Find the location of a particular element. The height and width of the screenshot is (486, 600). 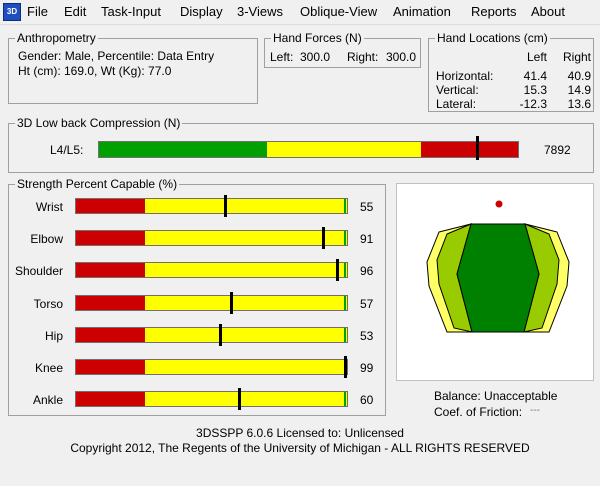

menu-reports: Reports is located at coordinates (494, 12).